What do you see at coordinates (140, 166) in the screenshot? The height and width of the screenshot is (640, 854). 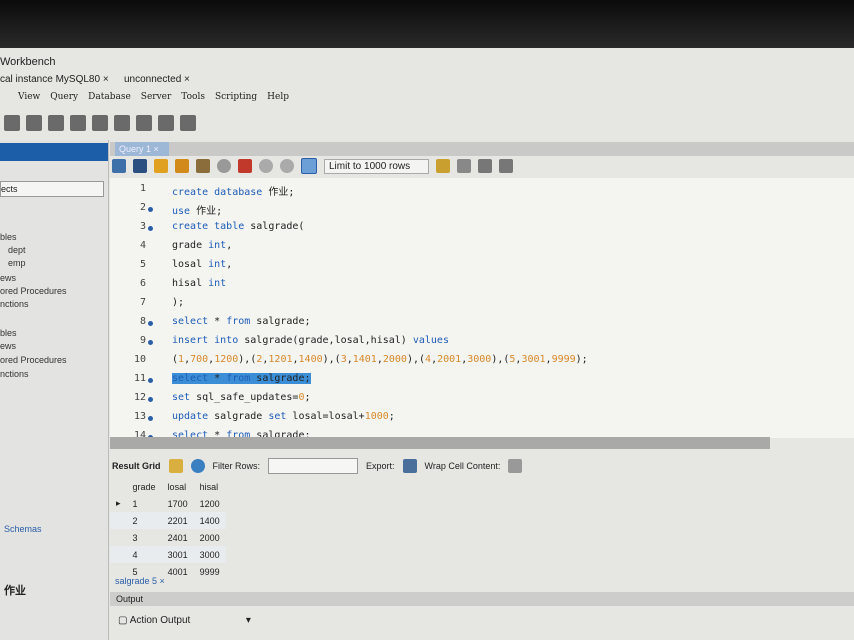 I see `save-icon` at bounding box center [140, 166].